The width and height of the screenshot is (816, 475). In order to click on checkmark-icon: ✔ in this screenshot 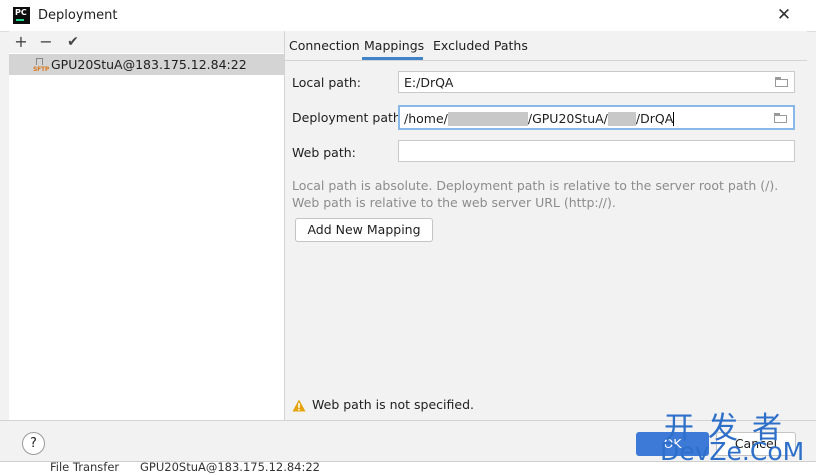, I will do `click(73, 42)`.